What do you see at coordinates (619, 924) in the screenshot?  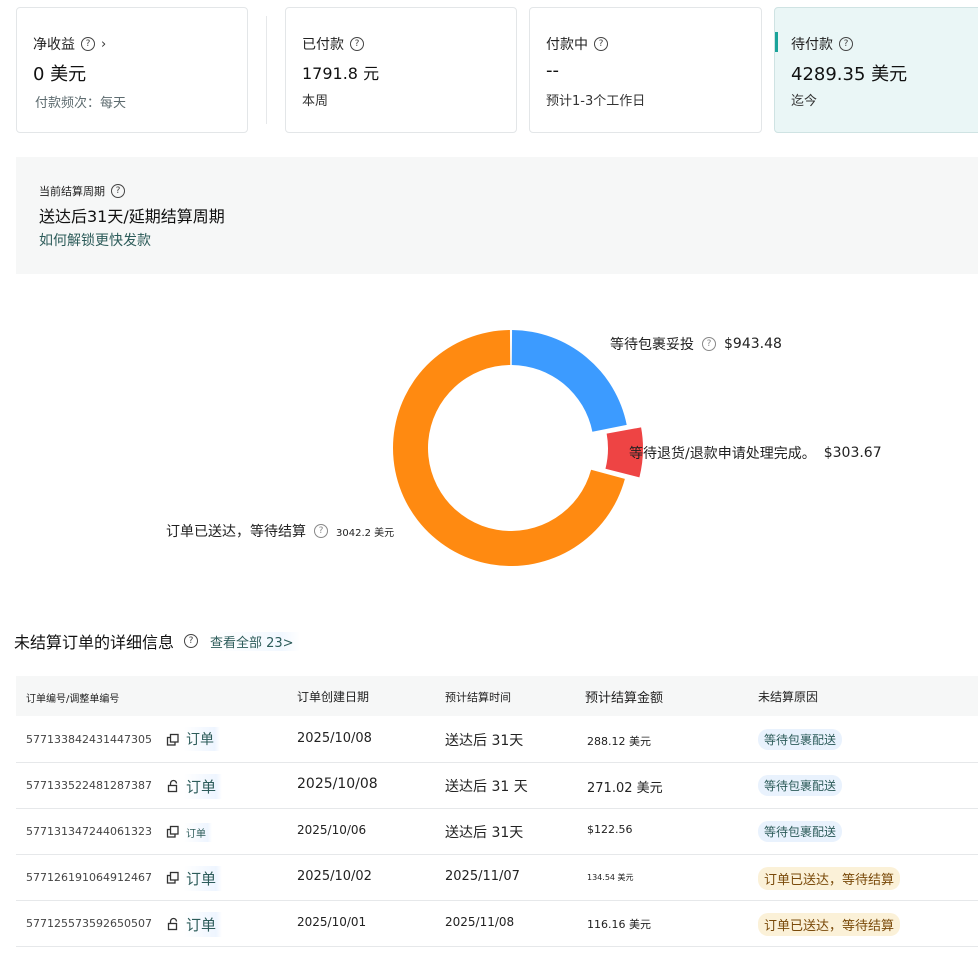 I see `settle-amount: 116.16 美元` at bounding box center [619, 924].